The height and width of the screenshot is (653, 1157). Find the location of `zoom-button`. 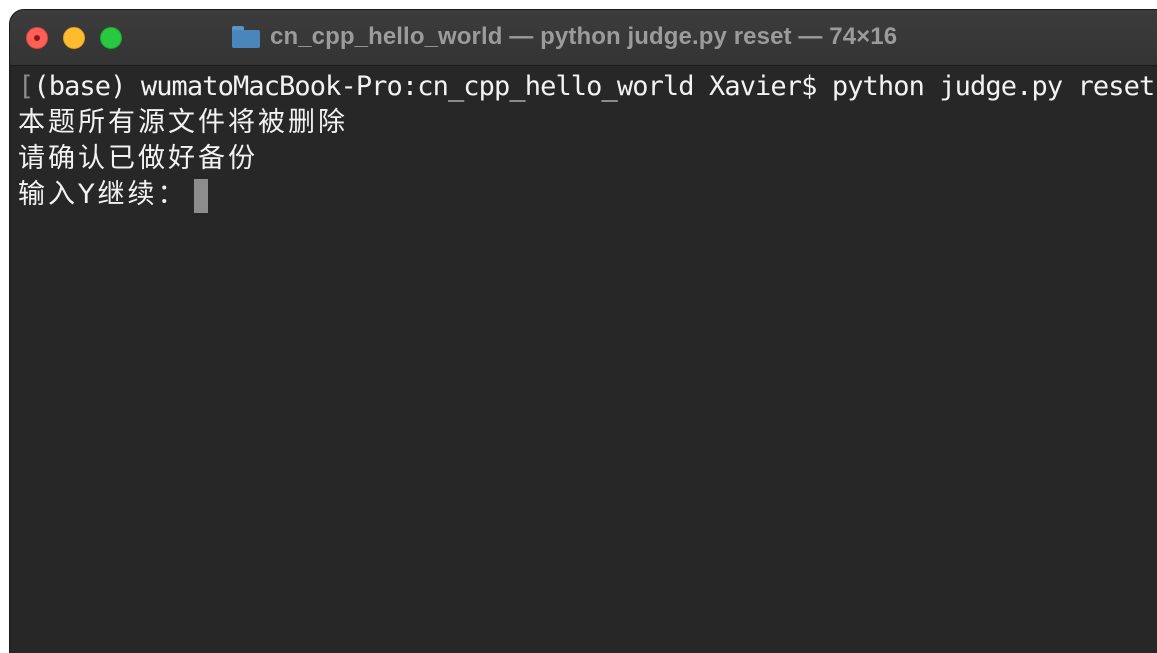

zoom-button is located at coordinates (111, 38).